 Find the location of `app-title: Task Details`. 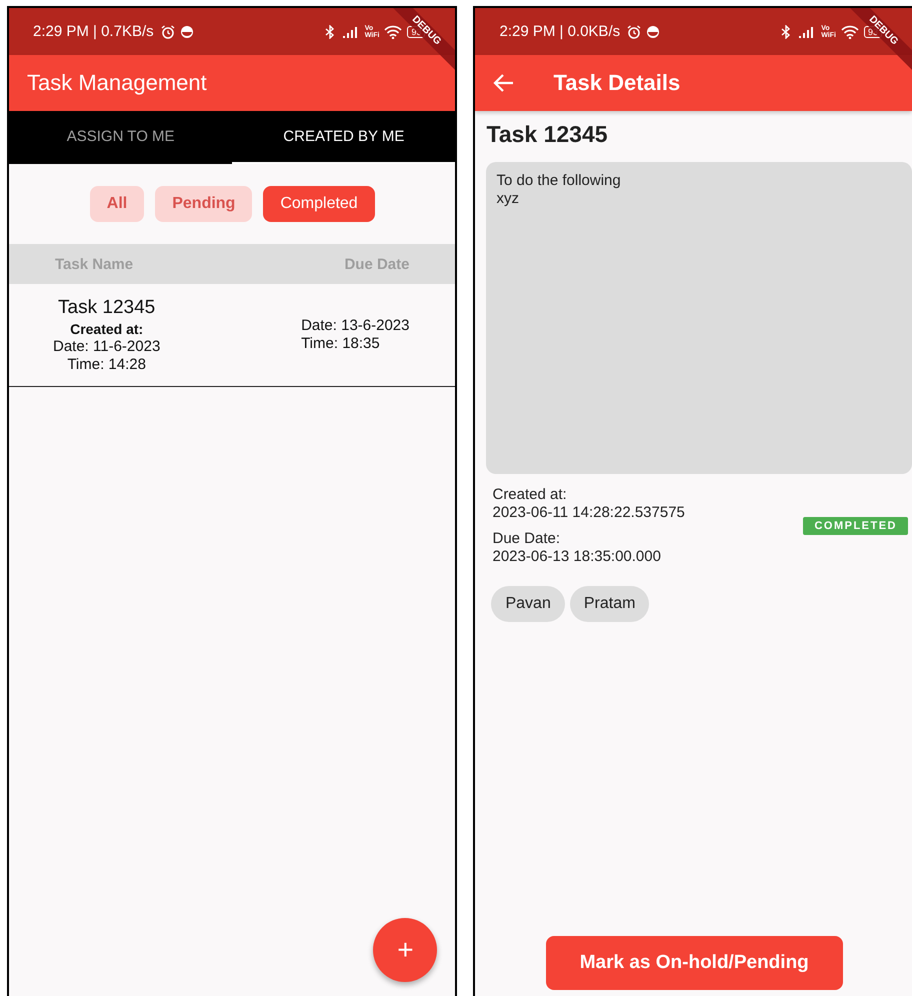

app-title: Task Details is located at coordinates (616, 83).